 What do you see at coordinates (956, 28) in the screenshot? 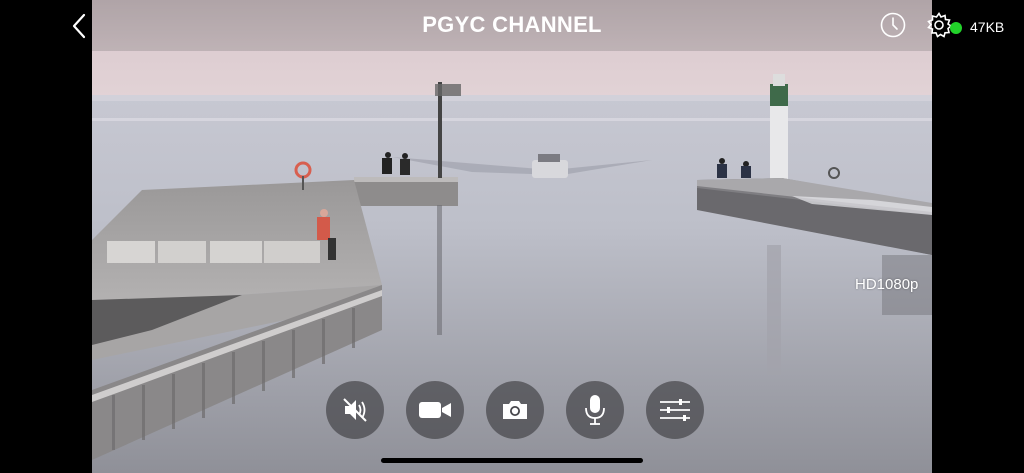
I see `connection-status-indicator` at bounding box center [956, 28].